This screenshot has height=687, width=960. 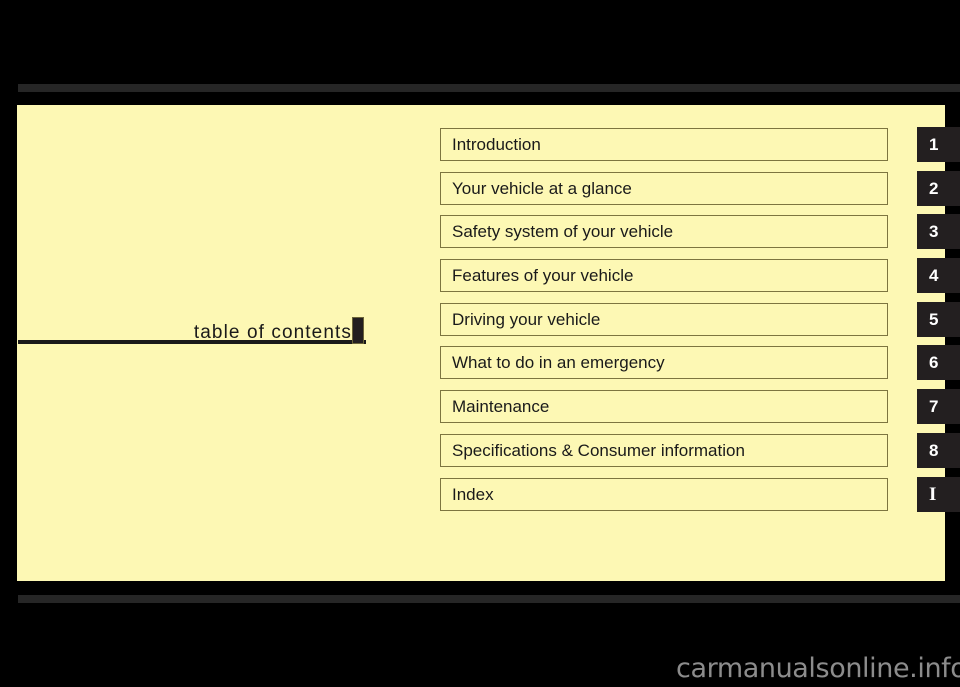 I want to click on chapter-tab-number: 5, so click(x=934, y=319).